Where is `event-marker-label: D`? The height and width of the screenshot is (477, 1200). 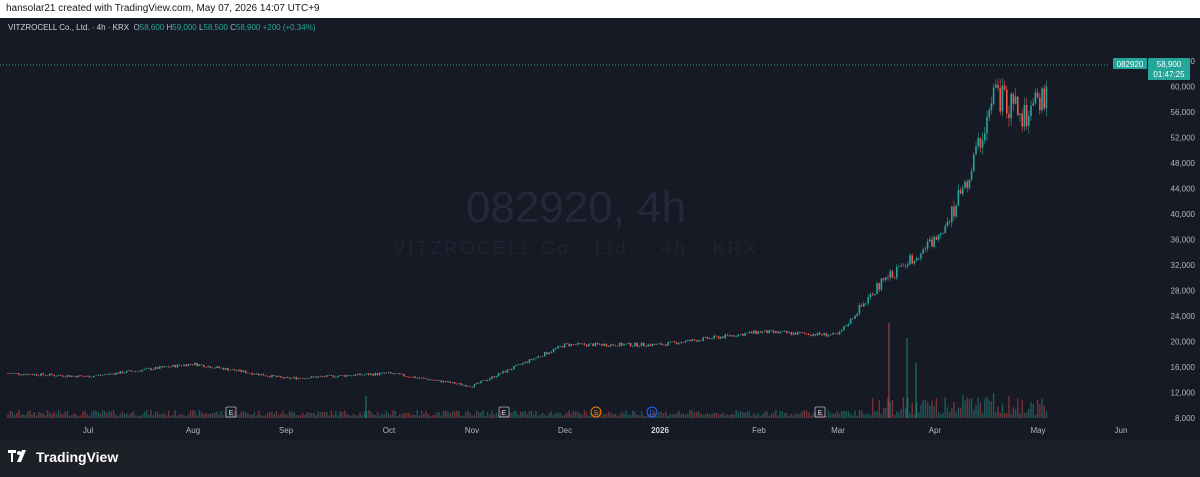
event-marker-label: D is located at coordinates (651, 413).